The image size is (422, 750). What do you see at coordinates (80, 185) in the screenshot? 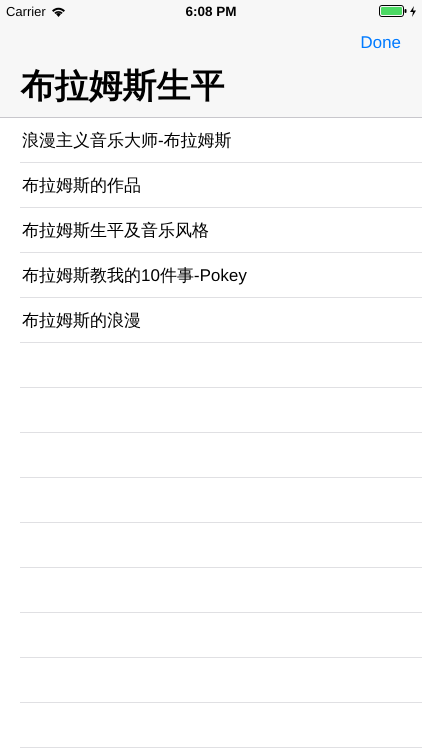
I see `list-item: 布拉姆斯的作品` at bounding box center [80, 185].